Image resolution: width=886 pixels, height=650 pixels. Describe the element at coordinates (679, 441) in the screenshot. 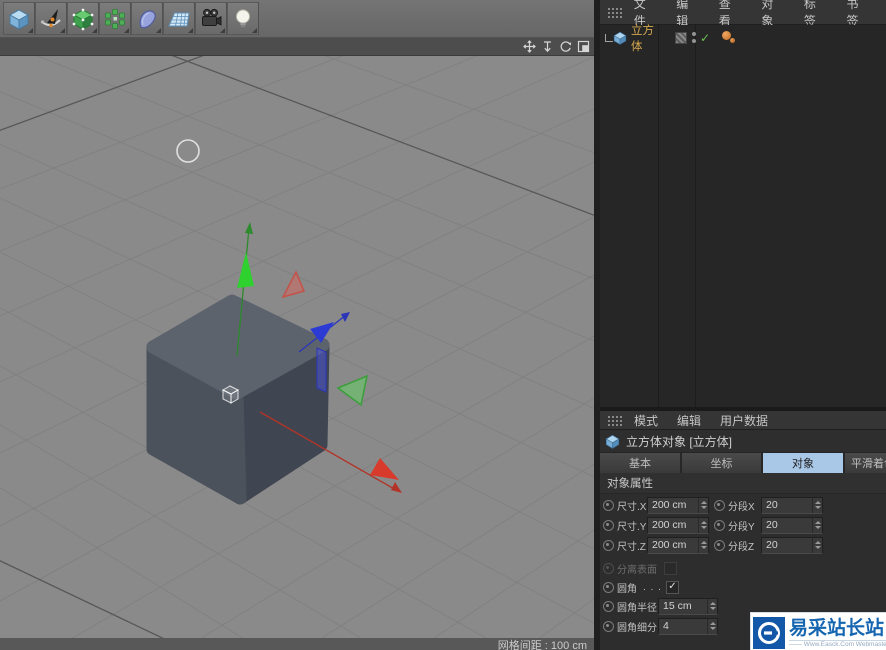

I see `attribute-title-text: 立方体对象 [立方体]` at that location.